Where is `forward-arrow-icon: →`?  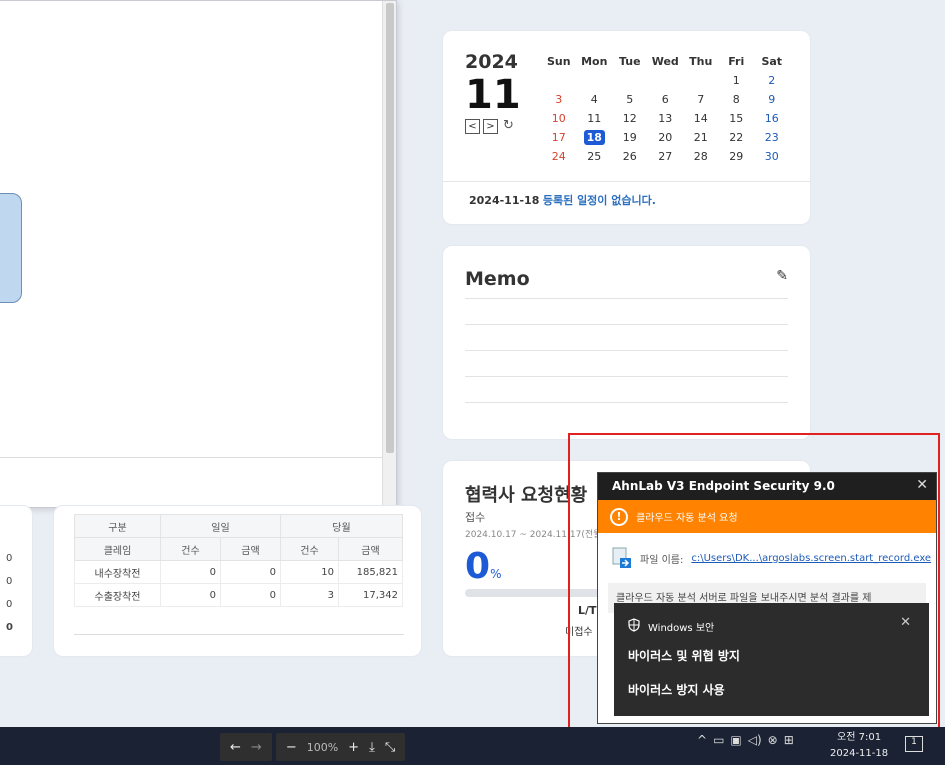
forward-arrow-icon: → is located at coordinates (256, 747).